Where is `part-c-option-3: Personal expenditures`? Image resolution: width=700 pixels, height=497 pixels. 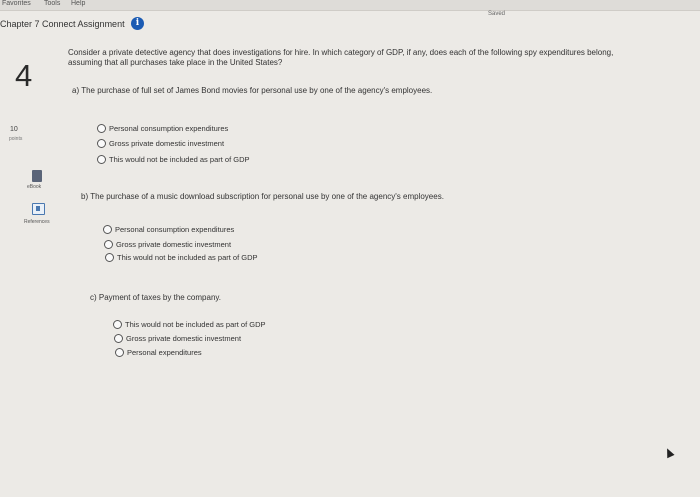
part-c-option-3: Personal expenditures is located at coordinates (158, 352).